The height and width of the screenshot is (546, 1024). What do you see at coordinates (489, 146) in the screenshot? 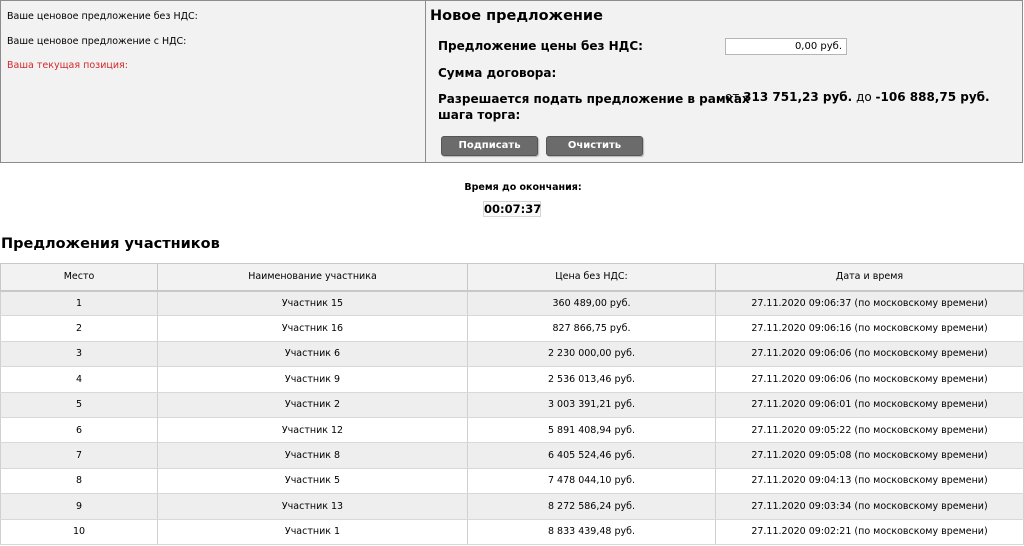
I see `sign-button: Подписать` at bounding box center [489, 146].